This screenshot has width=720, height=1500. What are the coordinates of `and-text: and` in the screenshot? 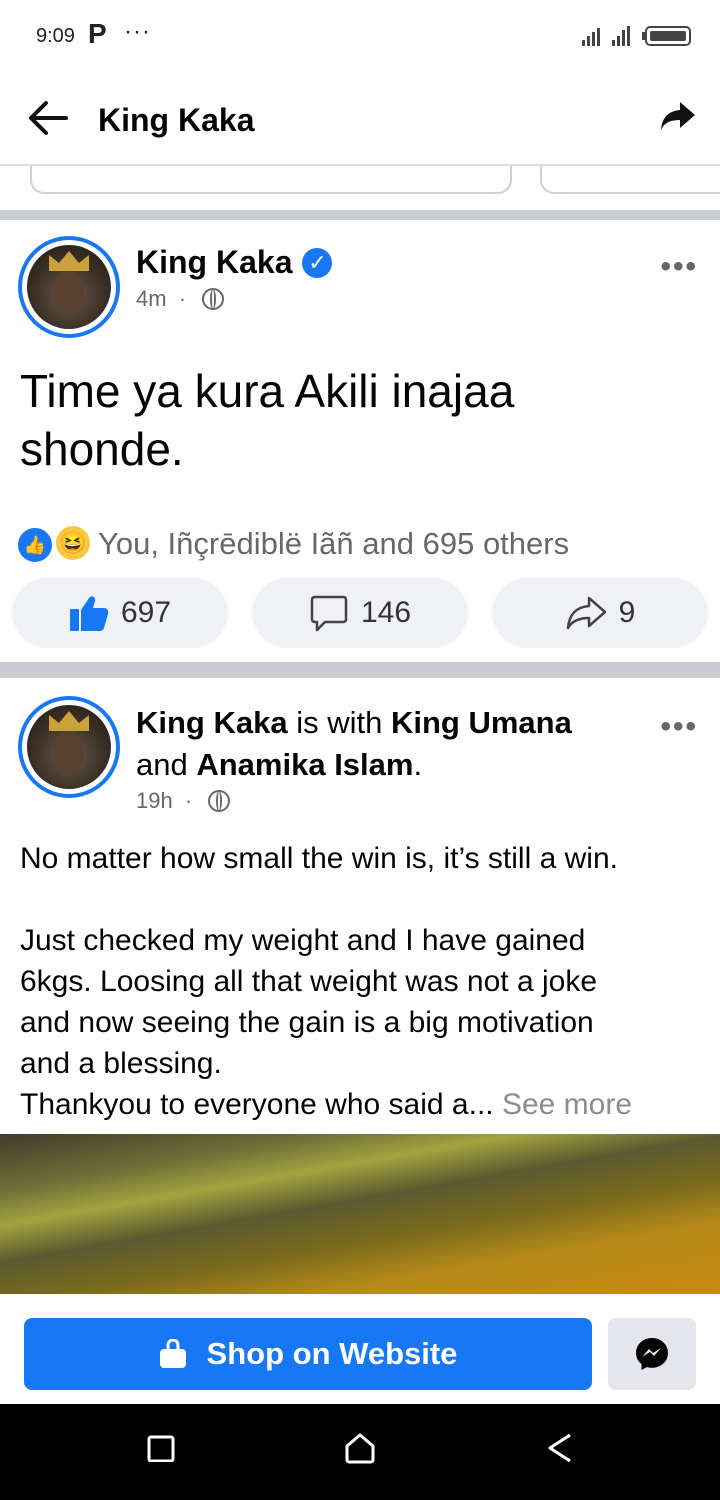 It's located at (162, 764).